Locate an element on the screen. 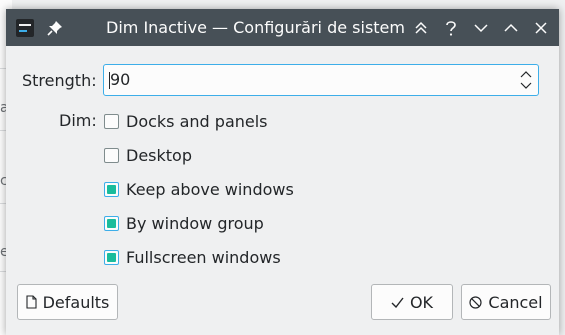 The width and height of the screenshot is (565, 335). pin-button is located at coordinates (55, 27).